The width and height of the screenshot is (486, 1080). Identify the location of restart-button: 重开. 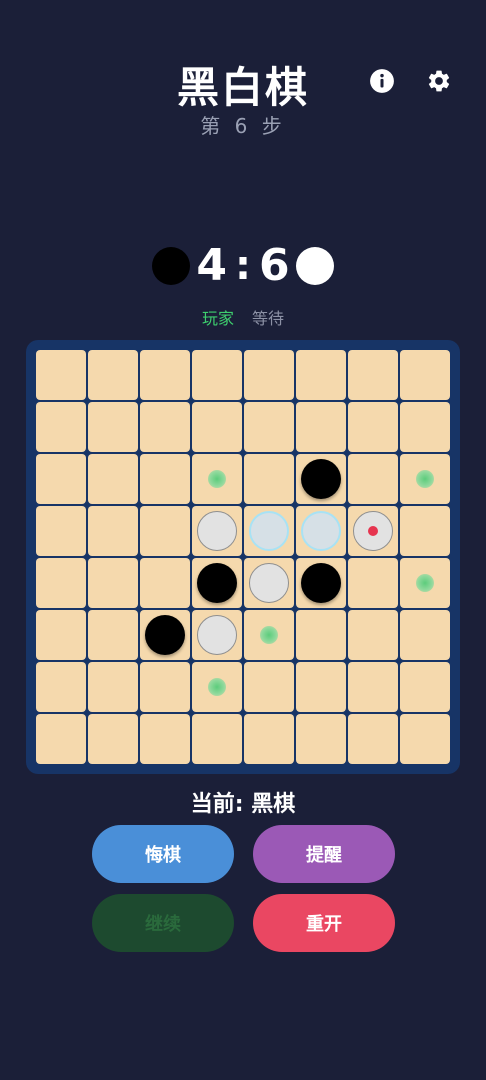
(324, 923).